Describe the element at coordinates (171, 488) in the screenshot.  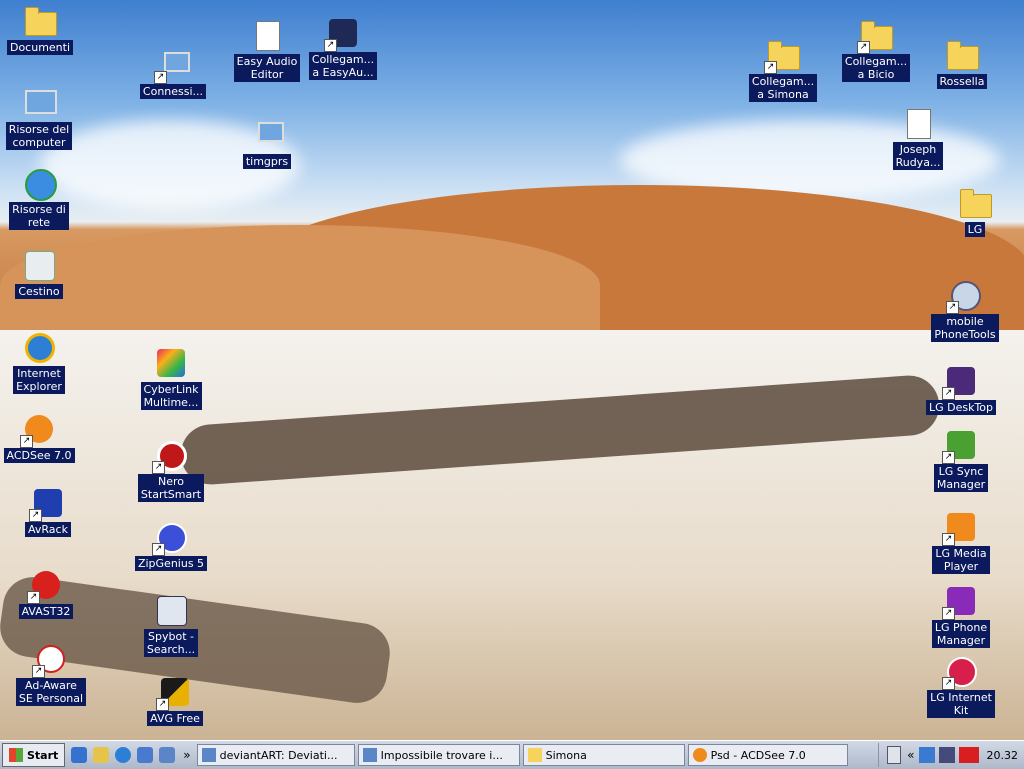
I see `icon-label: Nero StartSmart` at that location.